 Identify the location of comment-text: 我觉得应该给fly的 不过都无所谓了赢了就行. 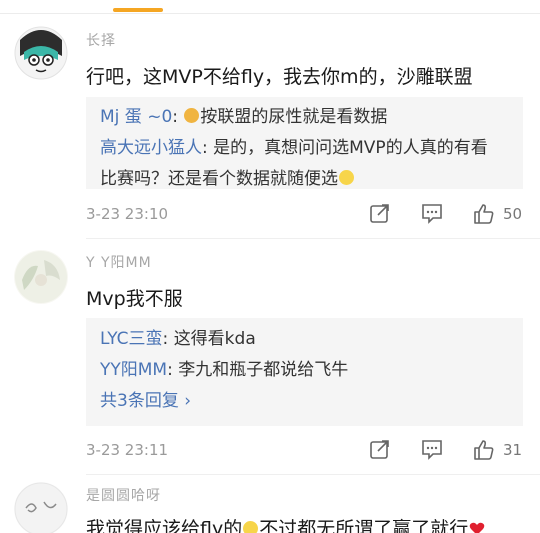
(286, 523).